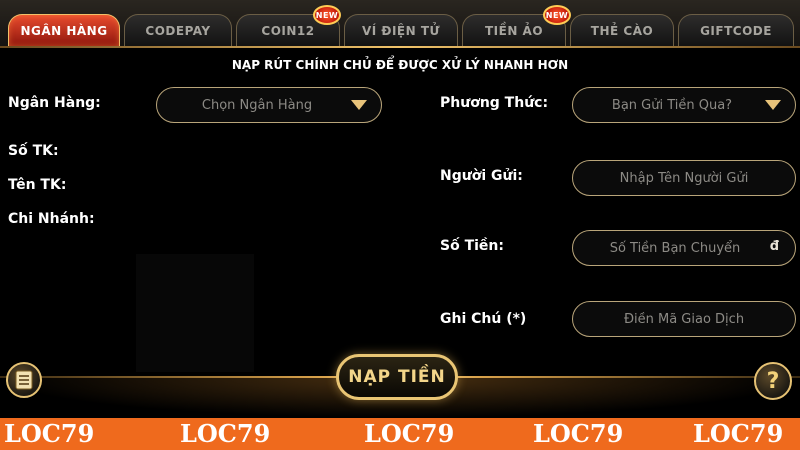  I want to click on bank-select-text: Chọn Ngân Hàng, so click(257, 105).